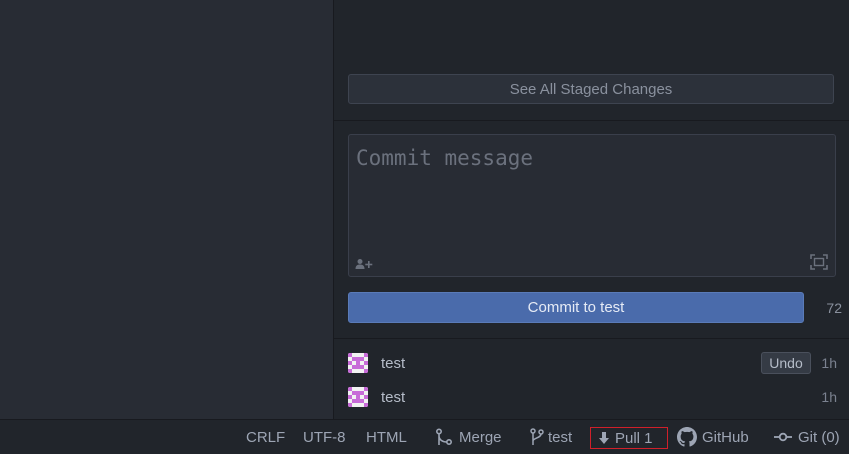  I want to click on git-tab-toggle: Git (0), so click(807, 437).